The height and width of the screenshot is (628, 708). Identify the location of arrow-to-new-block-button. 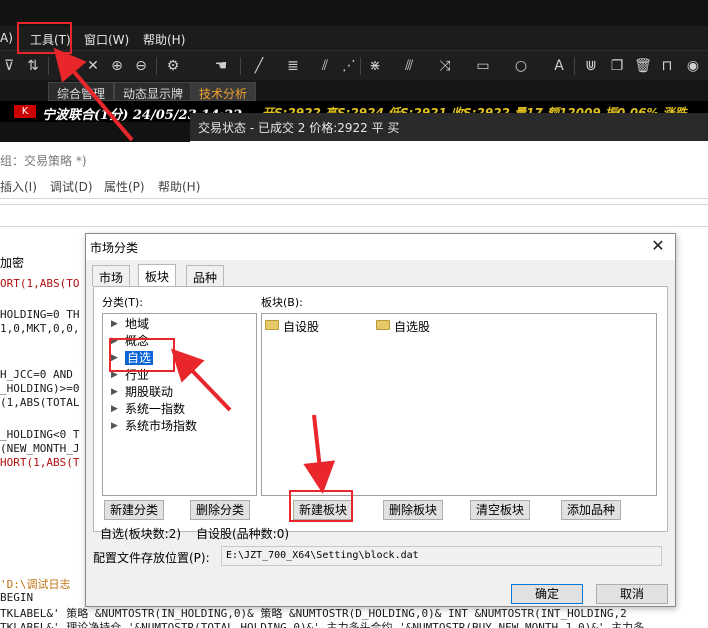
(319, 454).